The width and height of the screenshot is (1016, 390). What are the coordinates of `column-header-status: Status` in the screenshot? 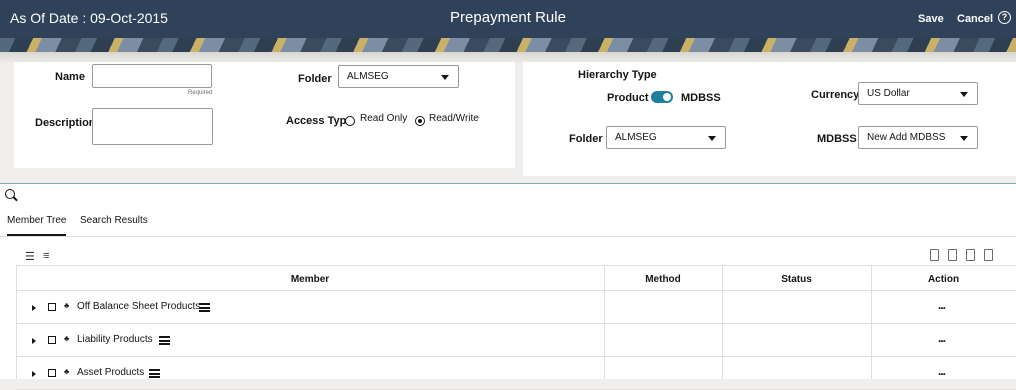 It's located at (796, 279).